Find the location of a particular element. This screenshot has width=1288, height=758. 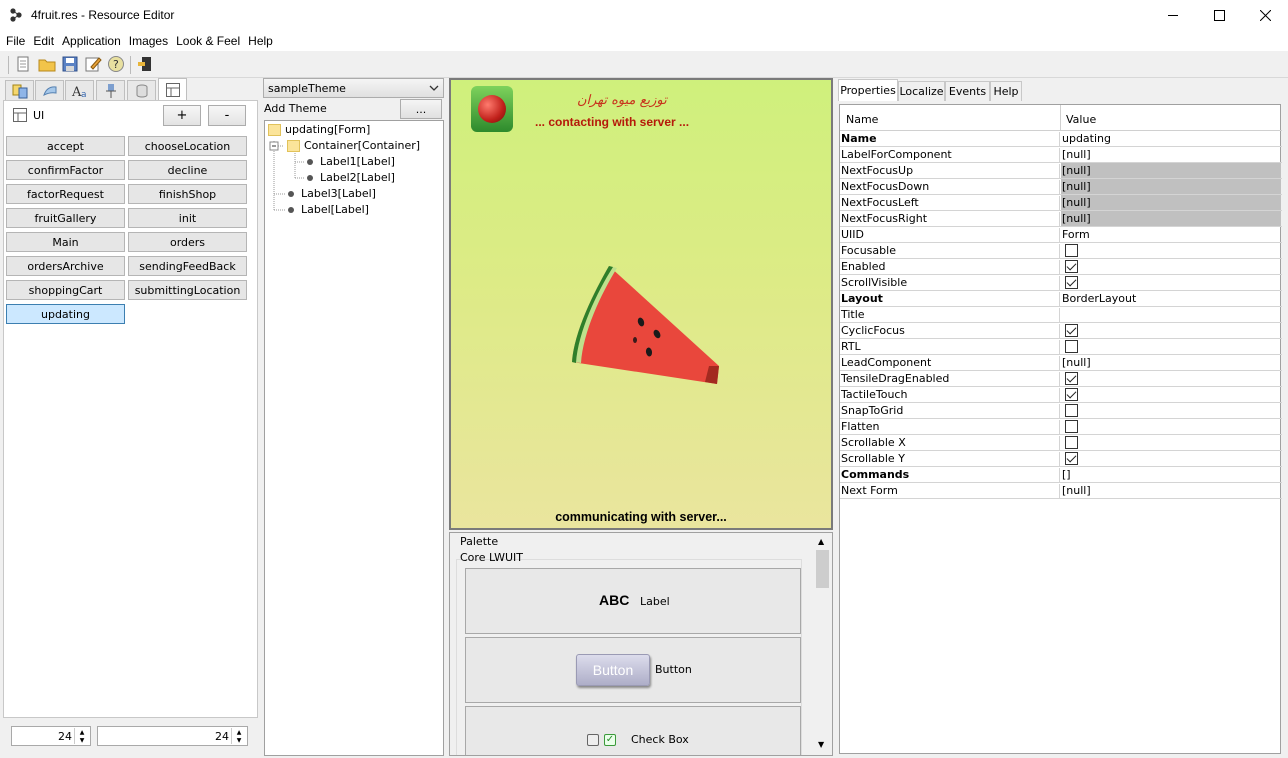

form-button-accept: accept is located at coordinates (65, 146).